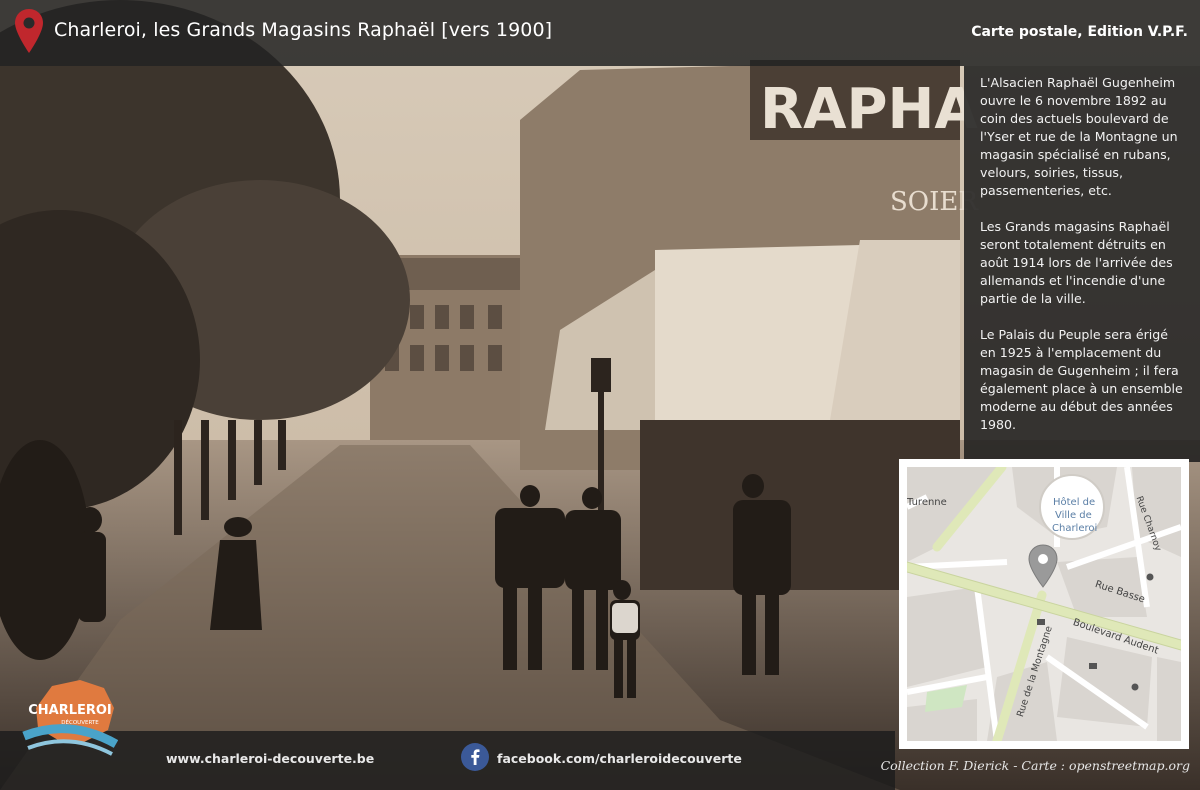  What do you see at coordinates (80, 722) in the screenshot?
I see `logo-subtext: DÉCOUVERTE` at bounding box center [80, 722].